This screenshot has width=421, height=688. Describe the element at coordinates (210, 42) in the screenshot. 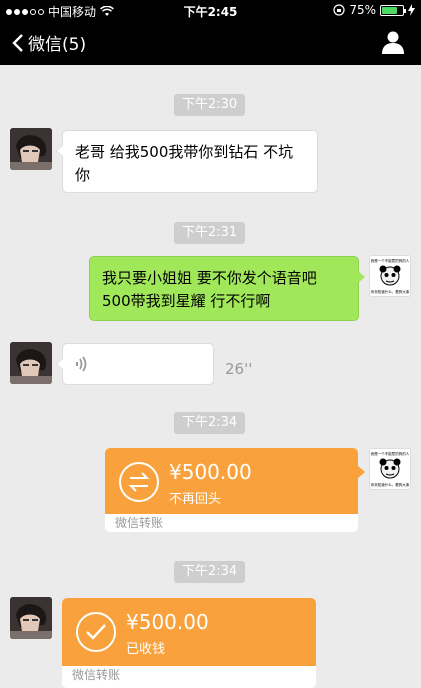

I see `nav-bar: 微信(5)` at that location.